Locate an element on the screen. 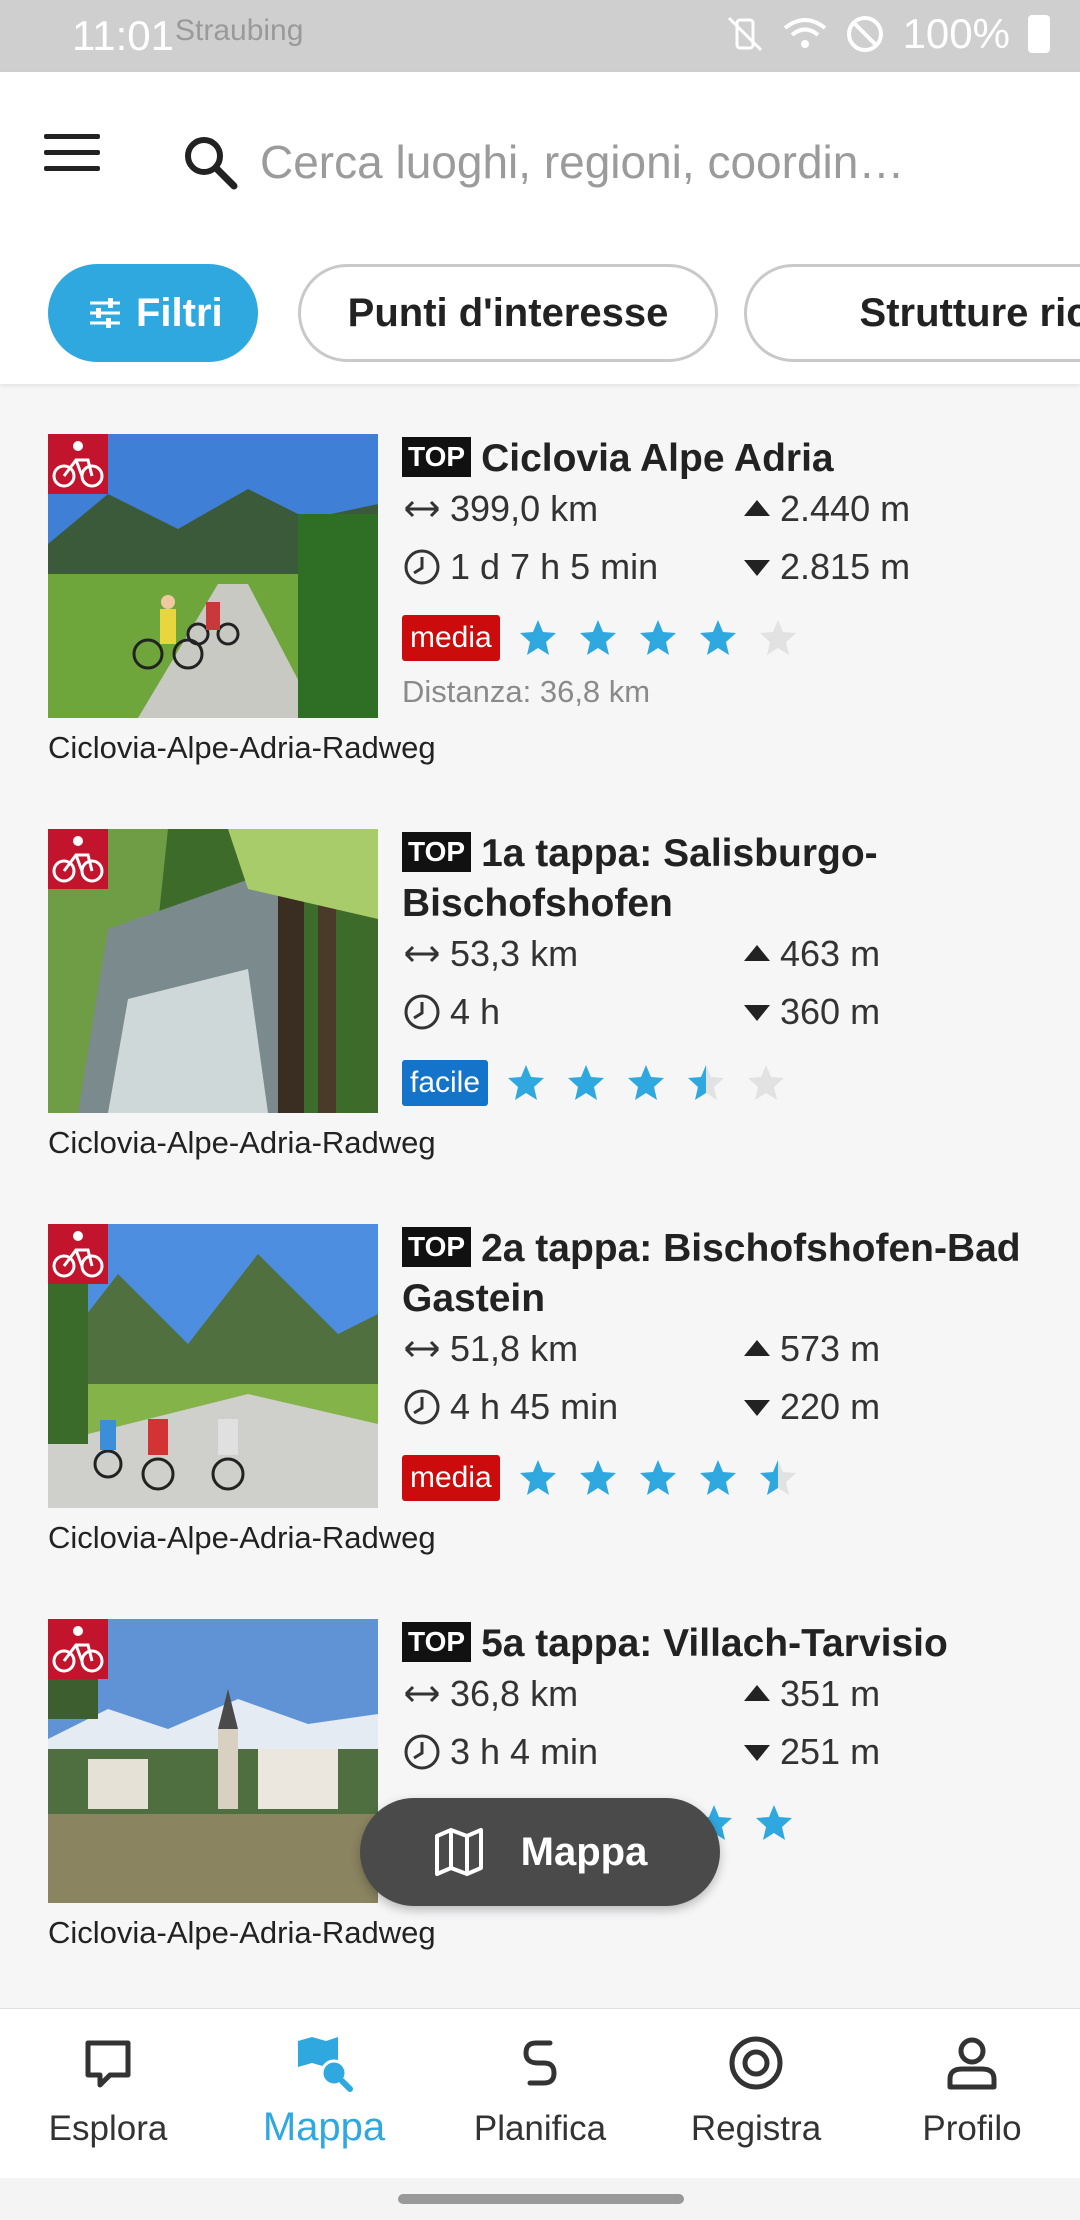 This screenshot has height=2220, width=1080. duration-stat: 4 h is located at coordinates (451, 1012).